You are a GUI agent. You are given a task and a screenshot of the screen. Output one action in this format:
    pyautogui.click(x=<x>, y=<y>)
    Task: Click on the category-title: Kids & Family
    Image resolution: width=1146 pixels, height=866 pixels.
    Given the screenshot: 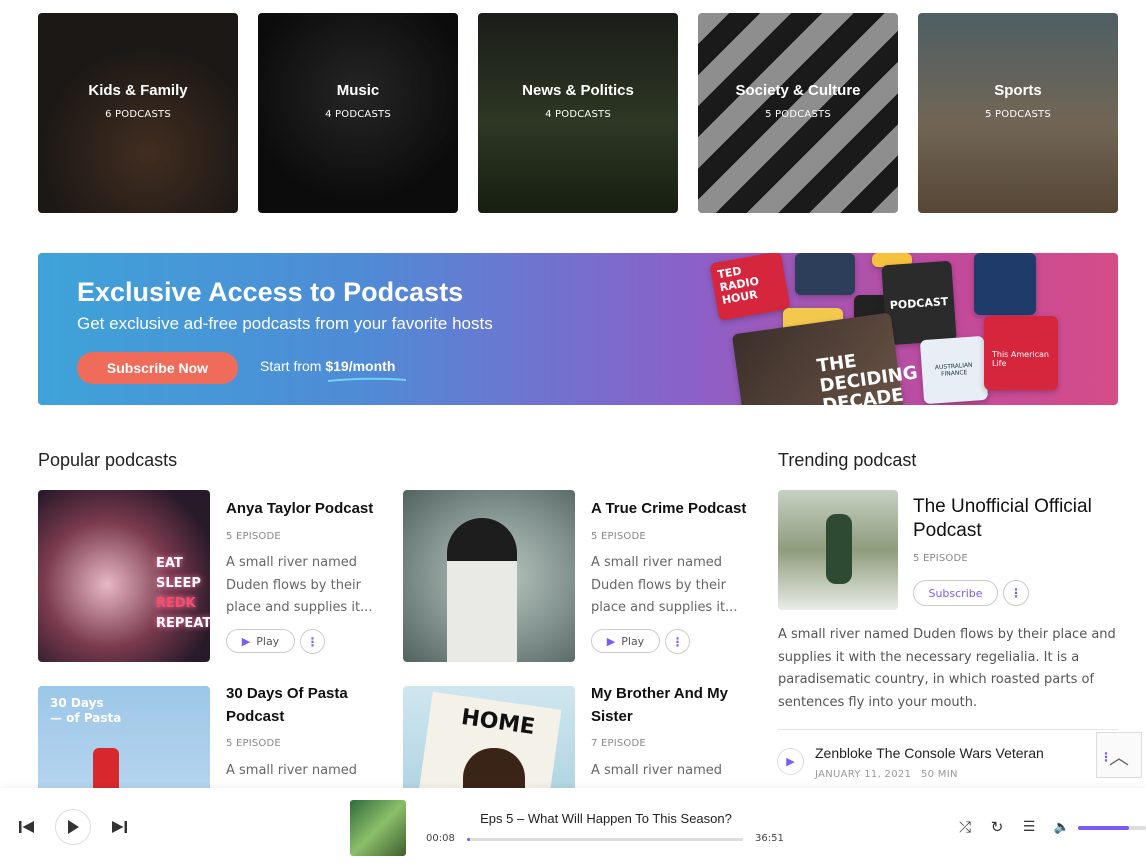 What is the action you would take?
    pyautogui.click(x=138, y=90)
    